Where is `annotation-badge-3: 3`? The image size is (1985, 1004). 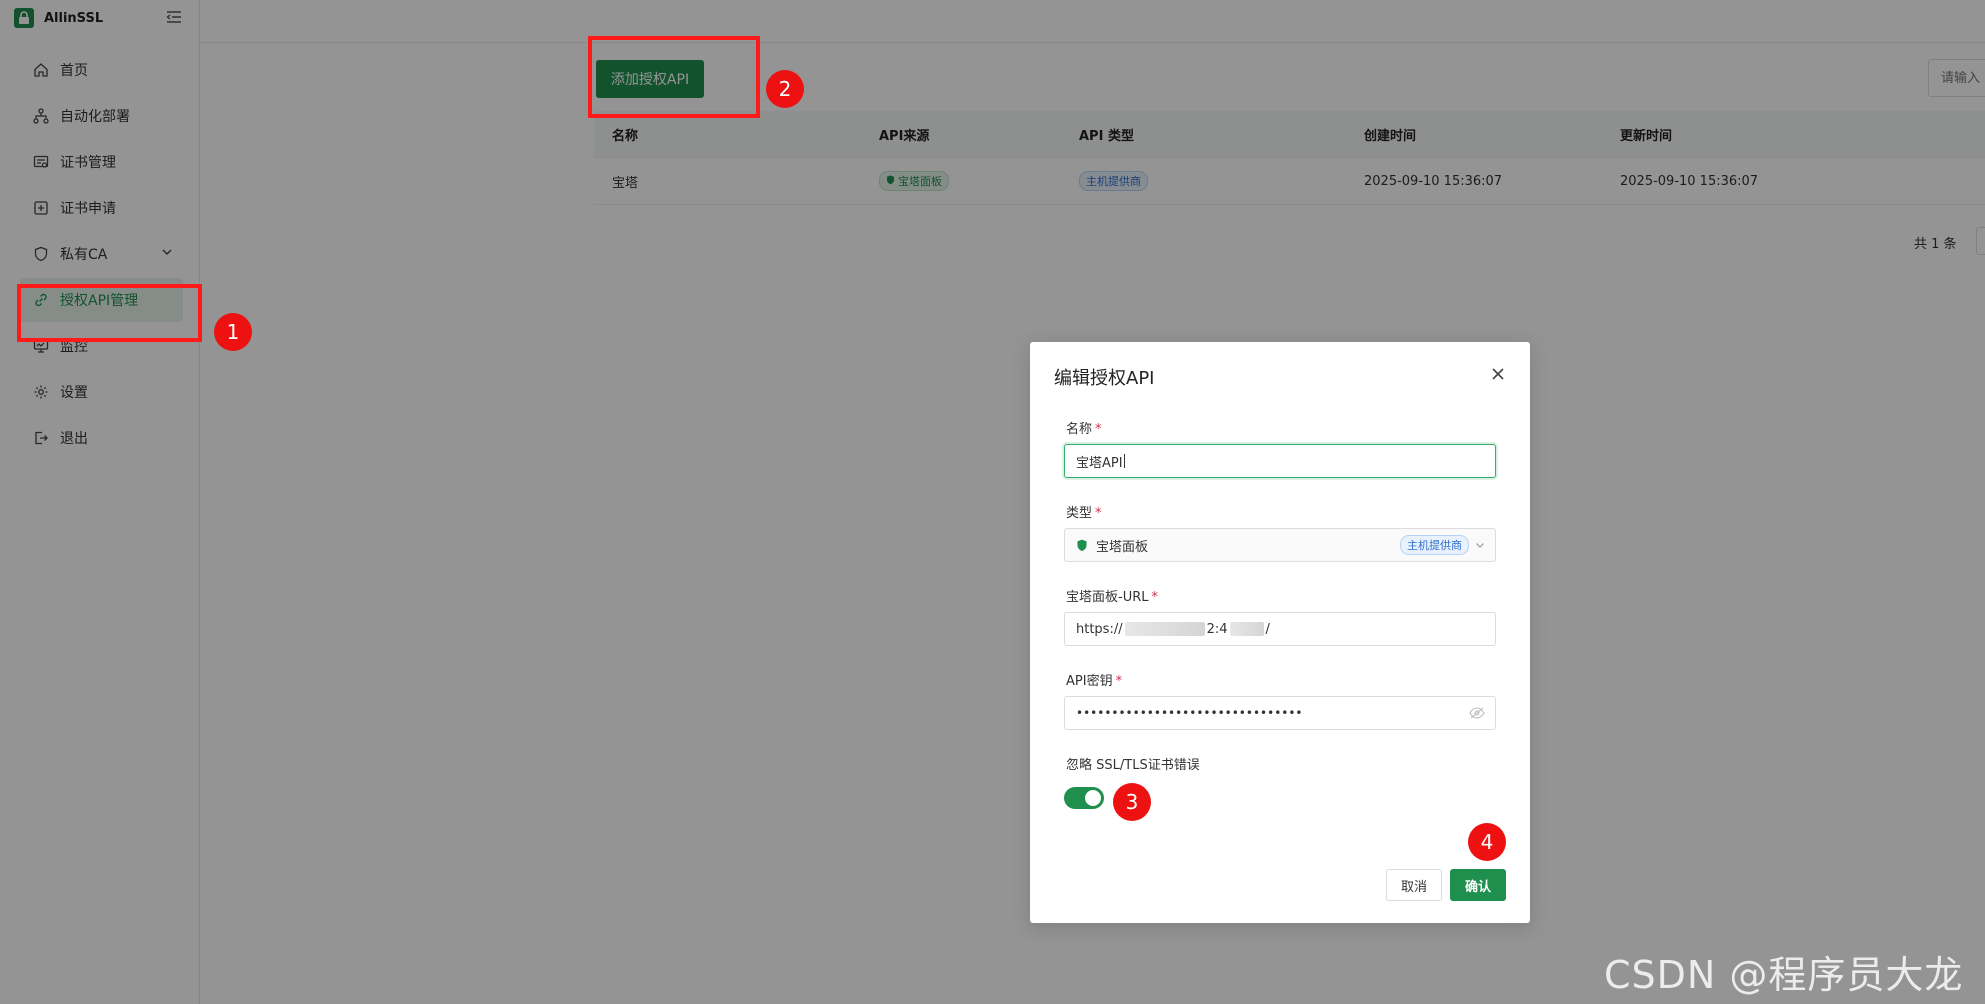 annotation-badge-3: 3 is located at coordinates (1132, 802).